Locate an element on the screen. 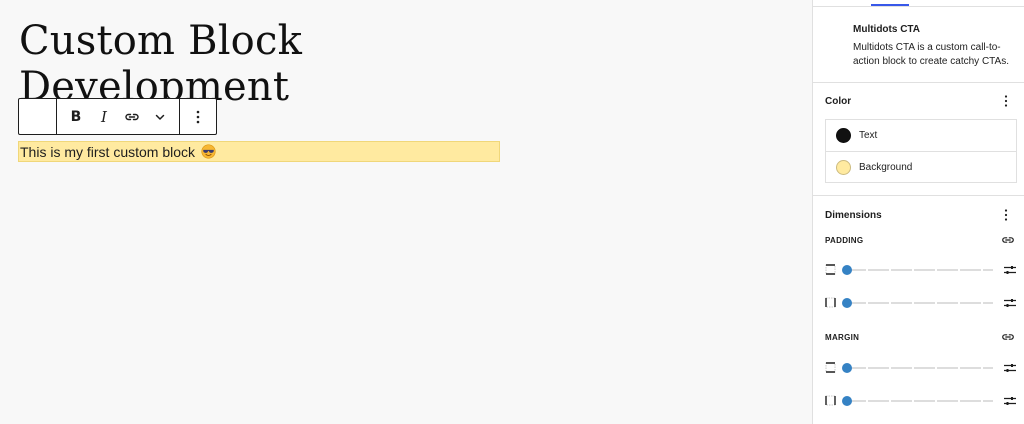 Image resolution: width=1024 pixels, height=424 pixels. margin-horizontal-track is located at coordinates (919, 401).